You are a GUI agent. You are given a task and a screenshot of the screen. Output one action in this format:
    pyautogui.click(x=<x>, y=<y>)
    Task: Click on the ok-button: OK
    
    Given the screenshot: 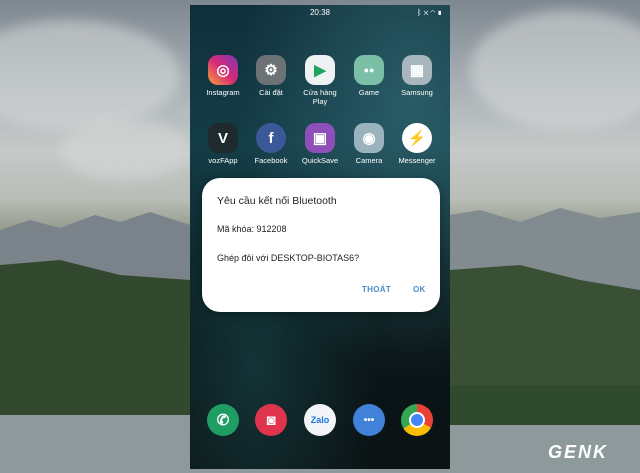 What is the action you would take?
    pyautogui.click(x=419, y=289)
    